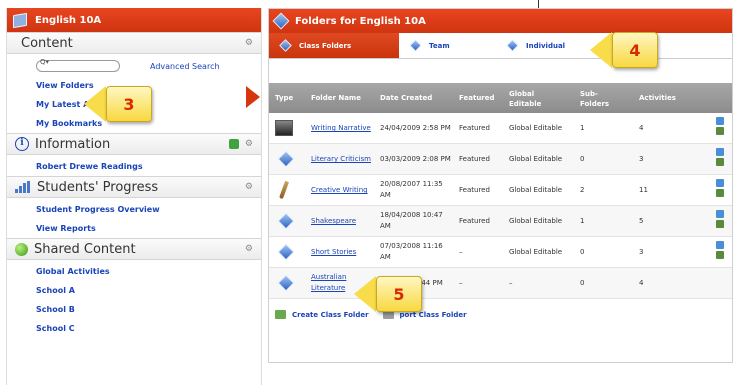 The width and height of the screenshot is (733, 385). Describe the element at coordinates (411, 246) in the screenshot. I see `date-created: 07/03/2008 11:16` at that location.